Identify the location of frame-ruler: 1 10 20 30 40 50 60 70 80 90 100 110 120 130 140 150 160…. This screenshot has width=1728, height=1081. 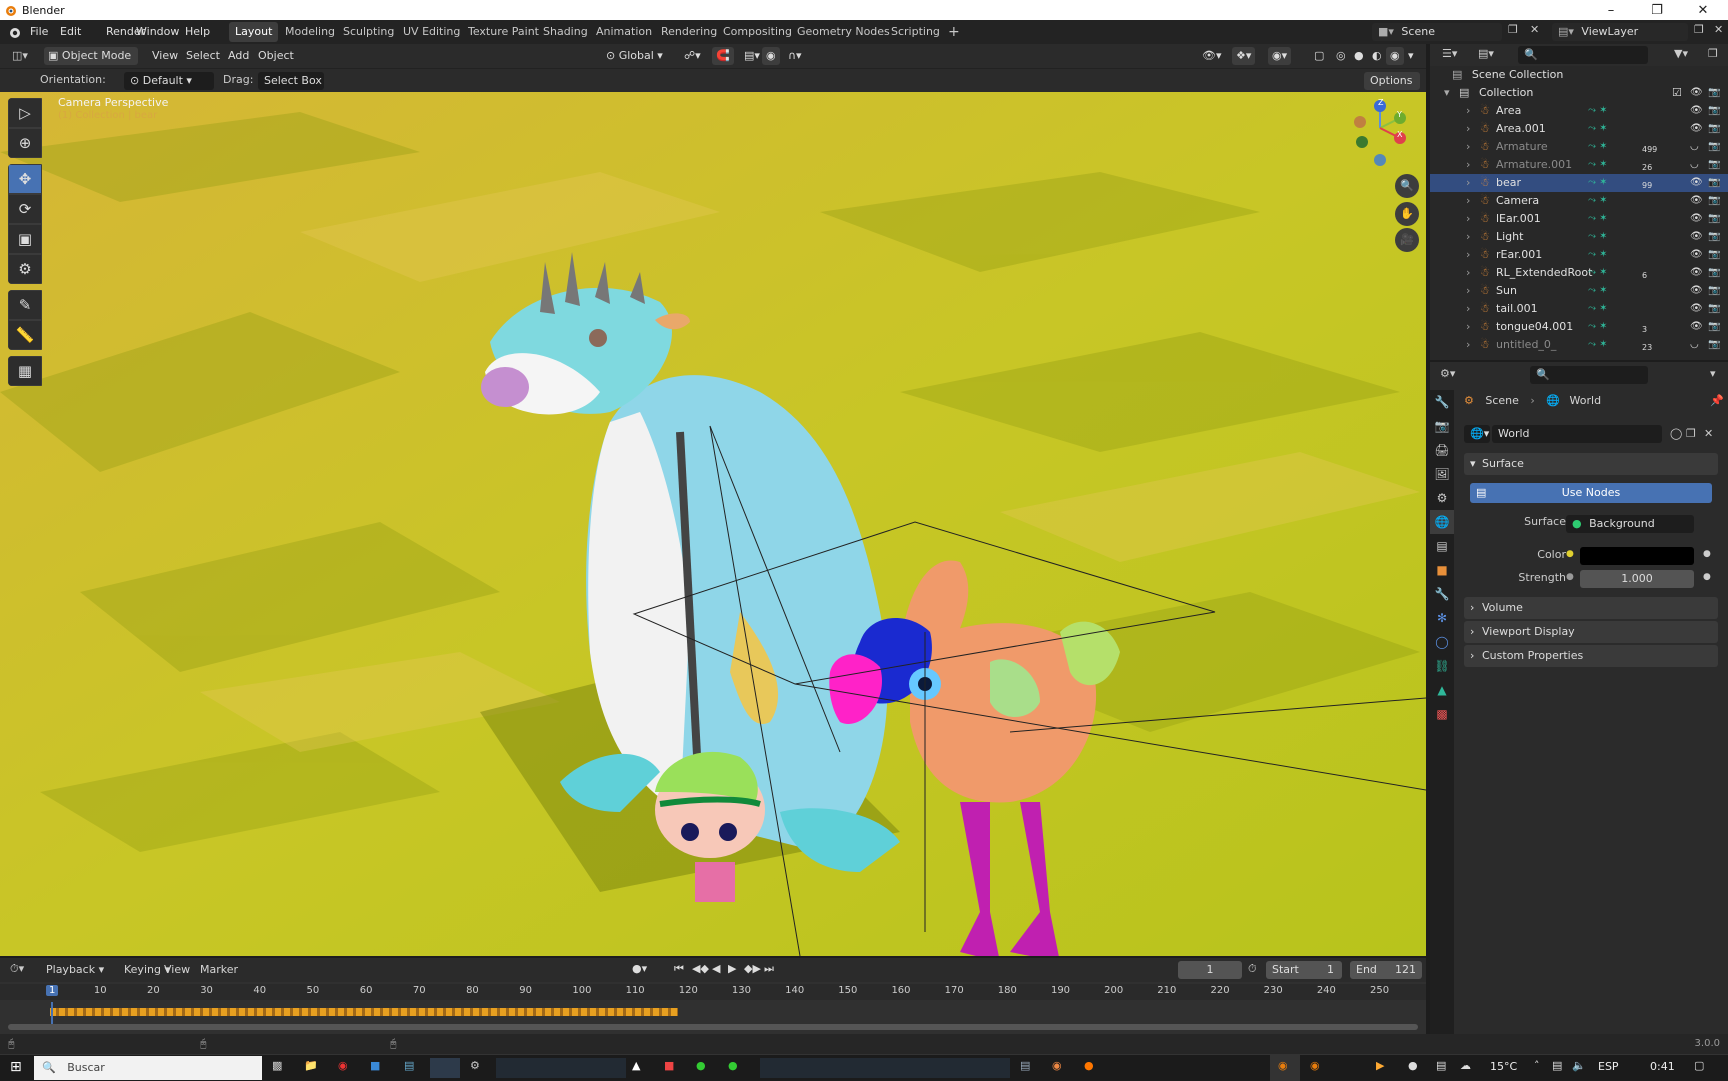
(713, 992).